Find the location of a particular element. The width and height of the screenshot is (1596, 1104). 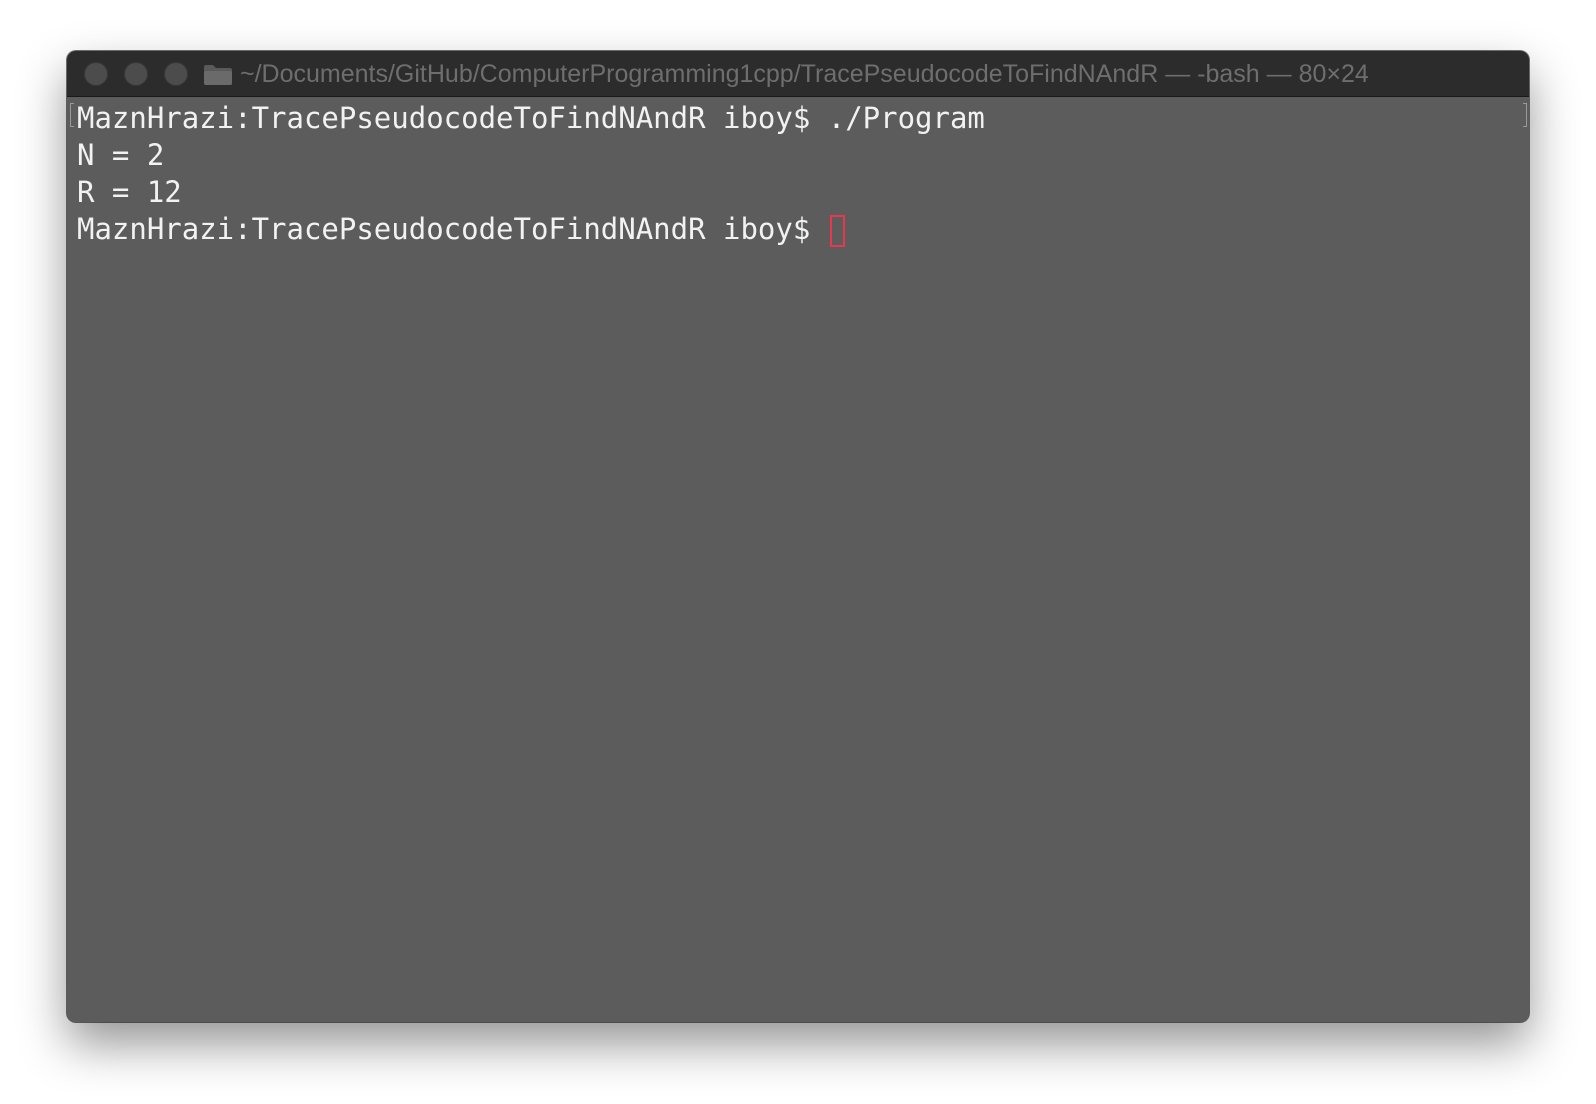

terminal-line: N = 2 is located at coordinates (121, 155).